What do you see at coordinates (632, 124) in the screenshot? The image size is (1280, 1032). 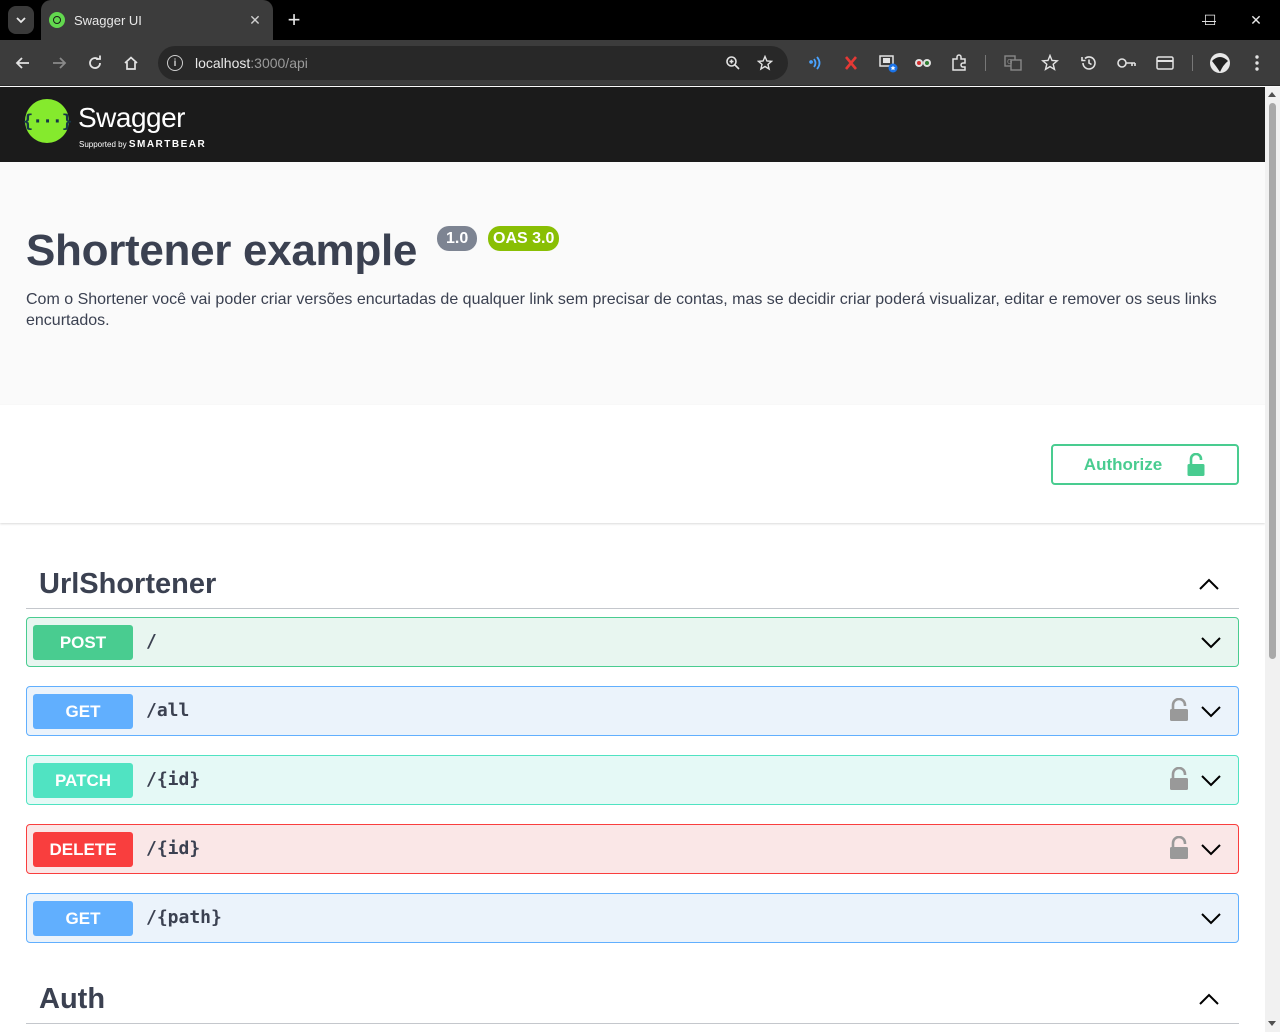 I see `swagger-topbar: {···} Swagger Supported by SMARTBEAR` at bounding box center [632, 124].